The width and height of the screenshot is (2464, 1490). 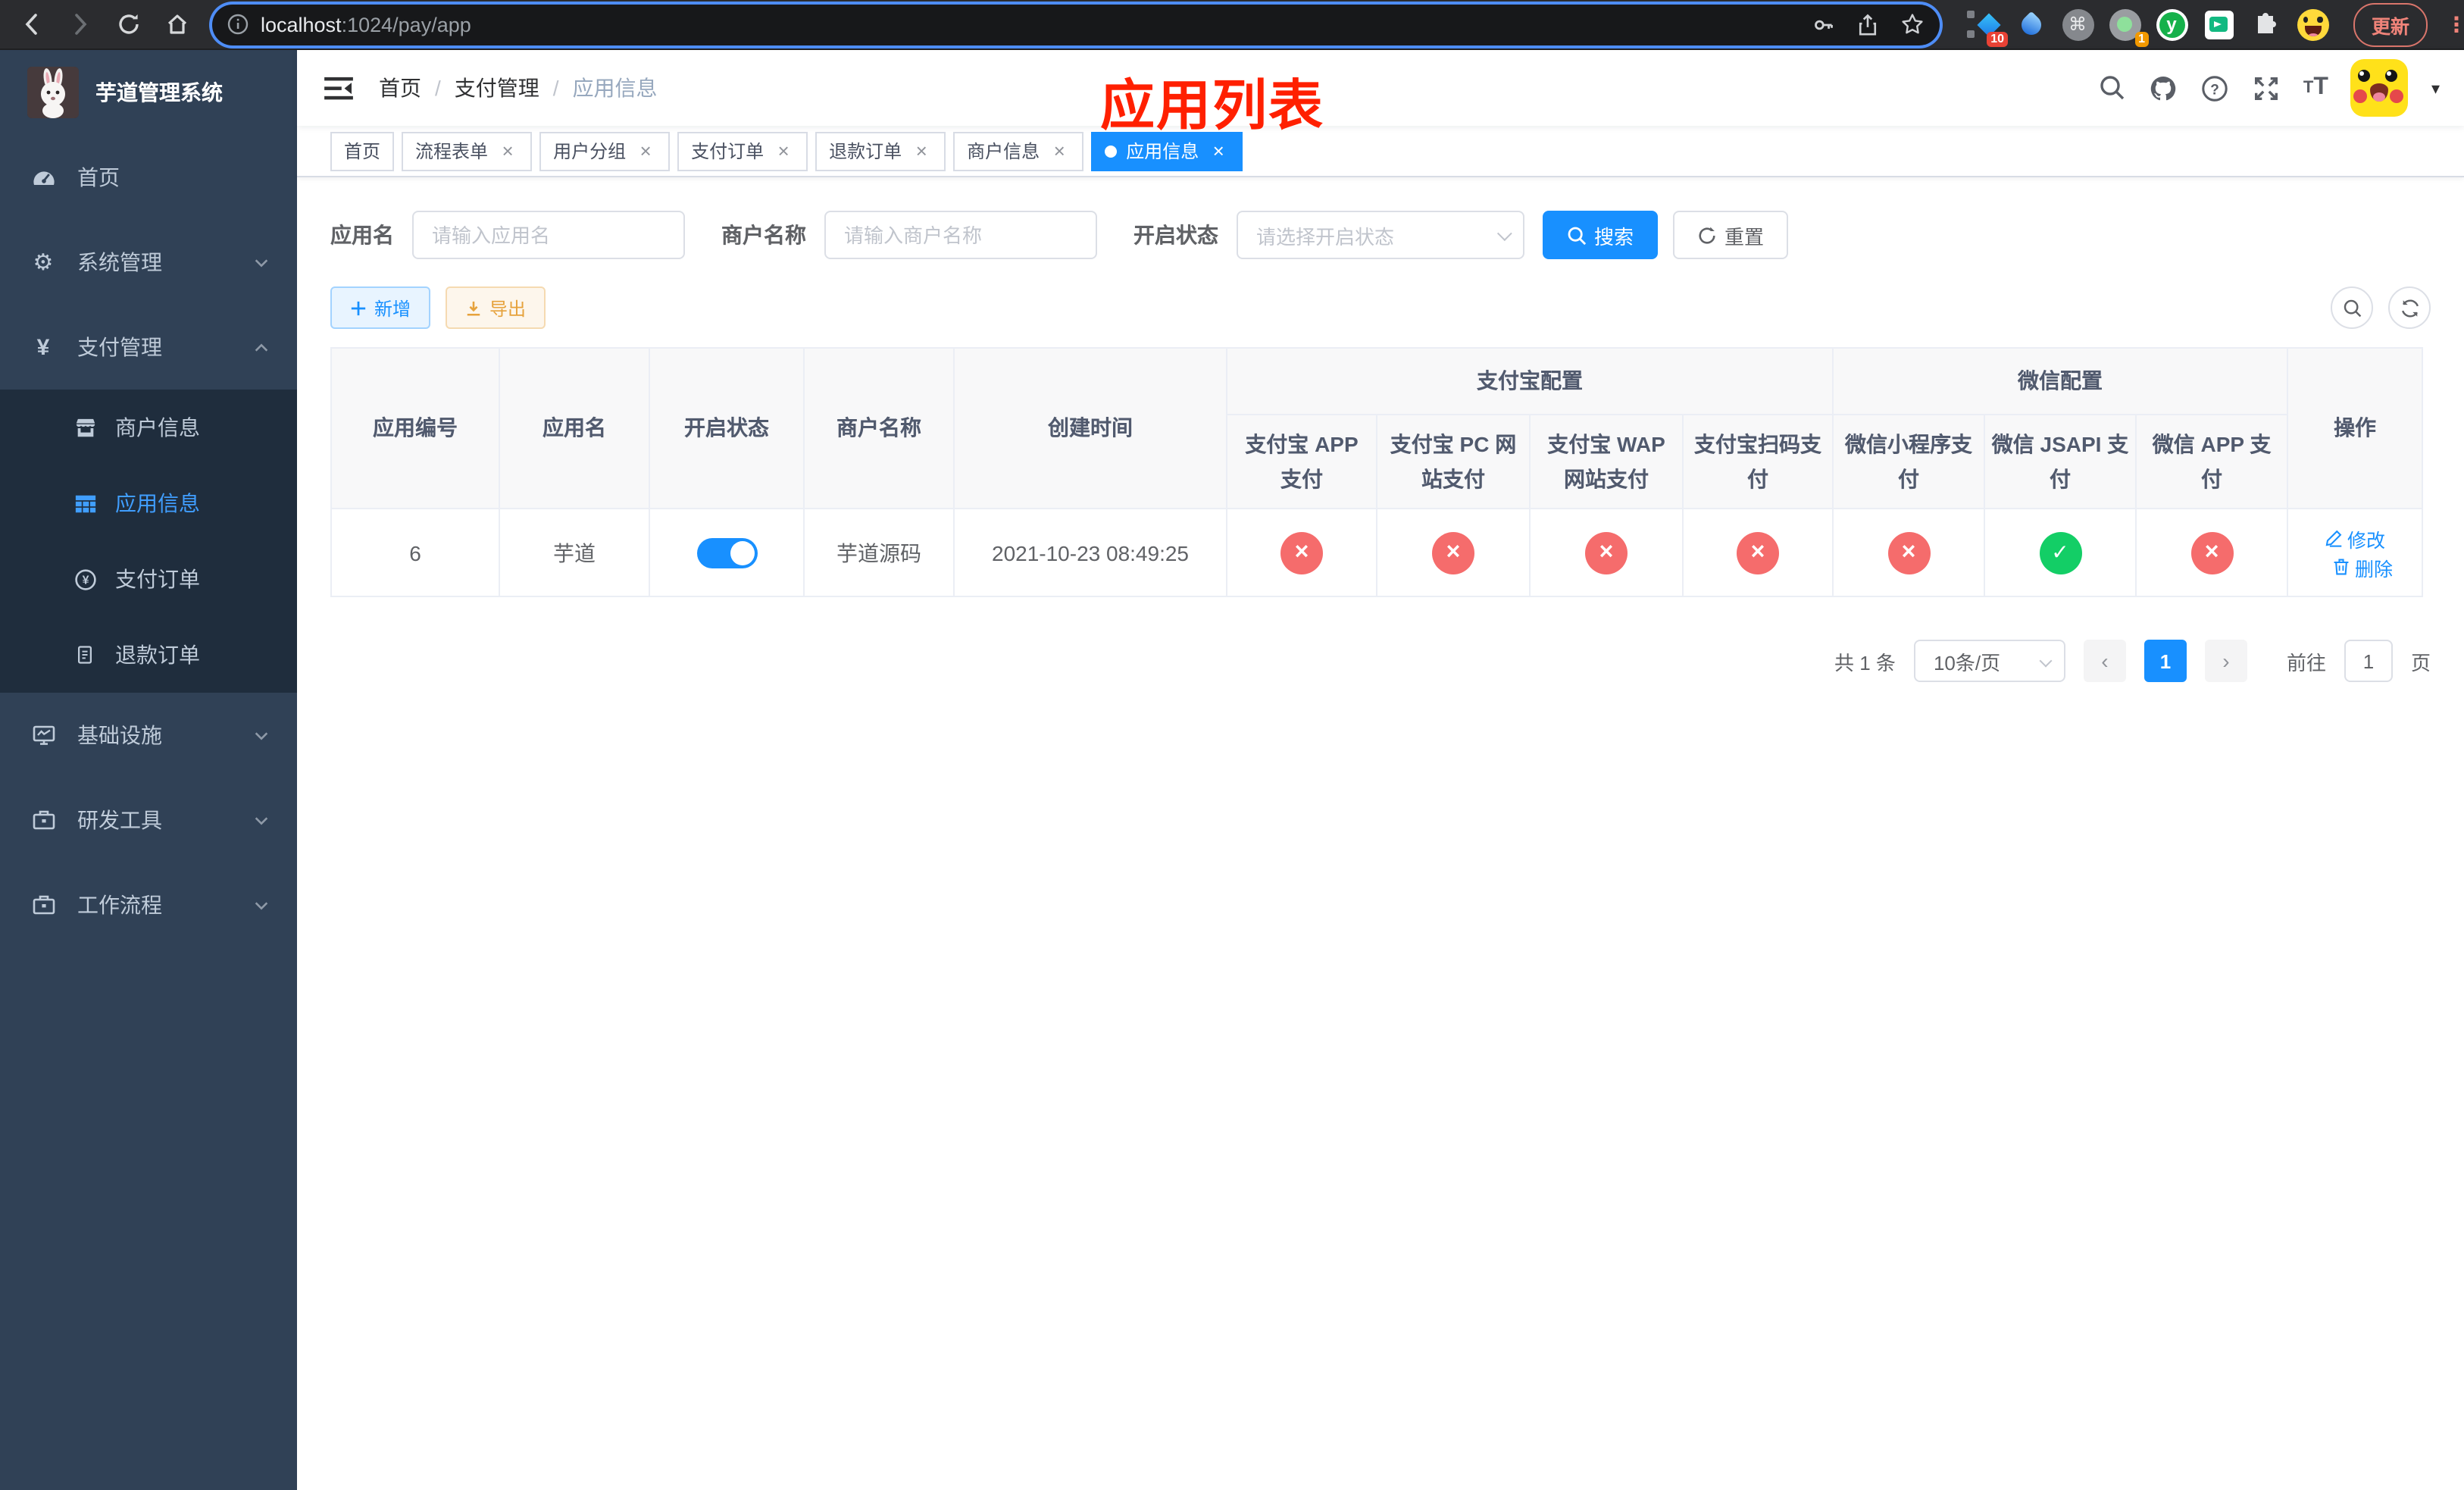 I want to click on sidebar-item-payment-order: ¥ 支付订单, so click(x=148, y=579).